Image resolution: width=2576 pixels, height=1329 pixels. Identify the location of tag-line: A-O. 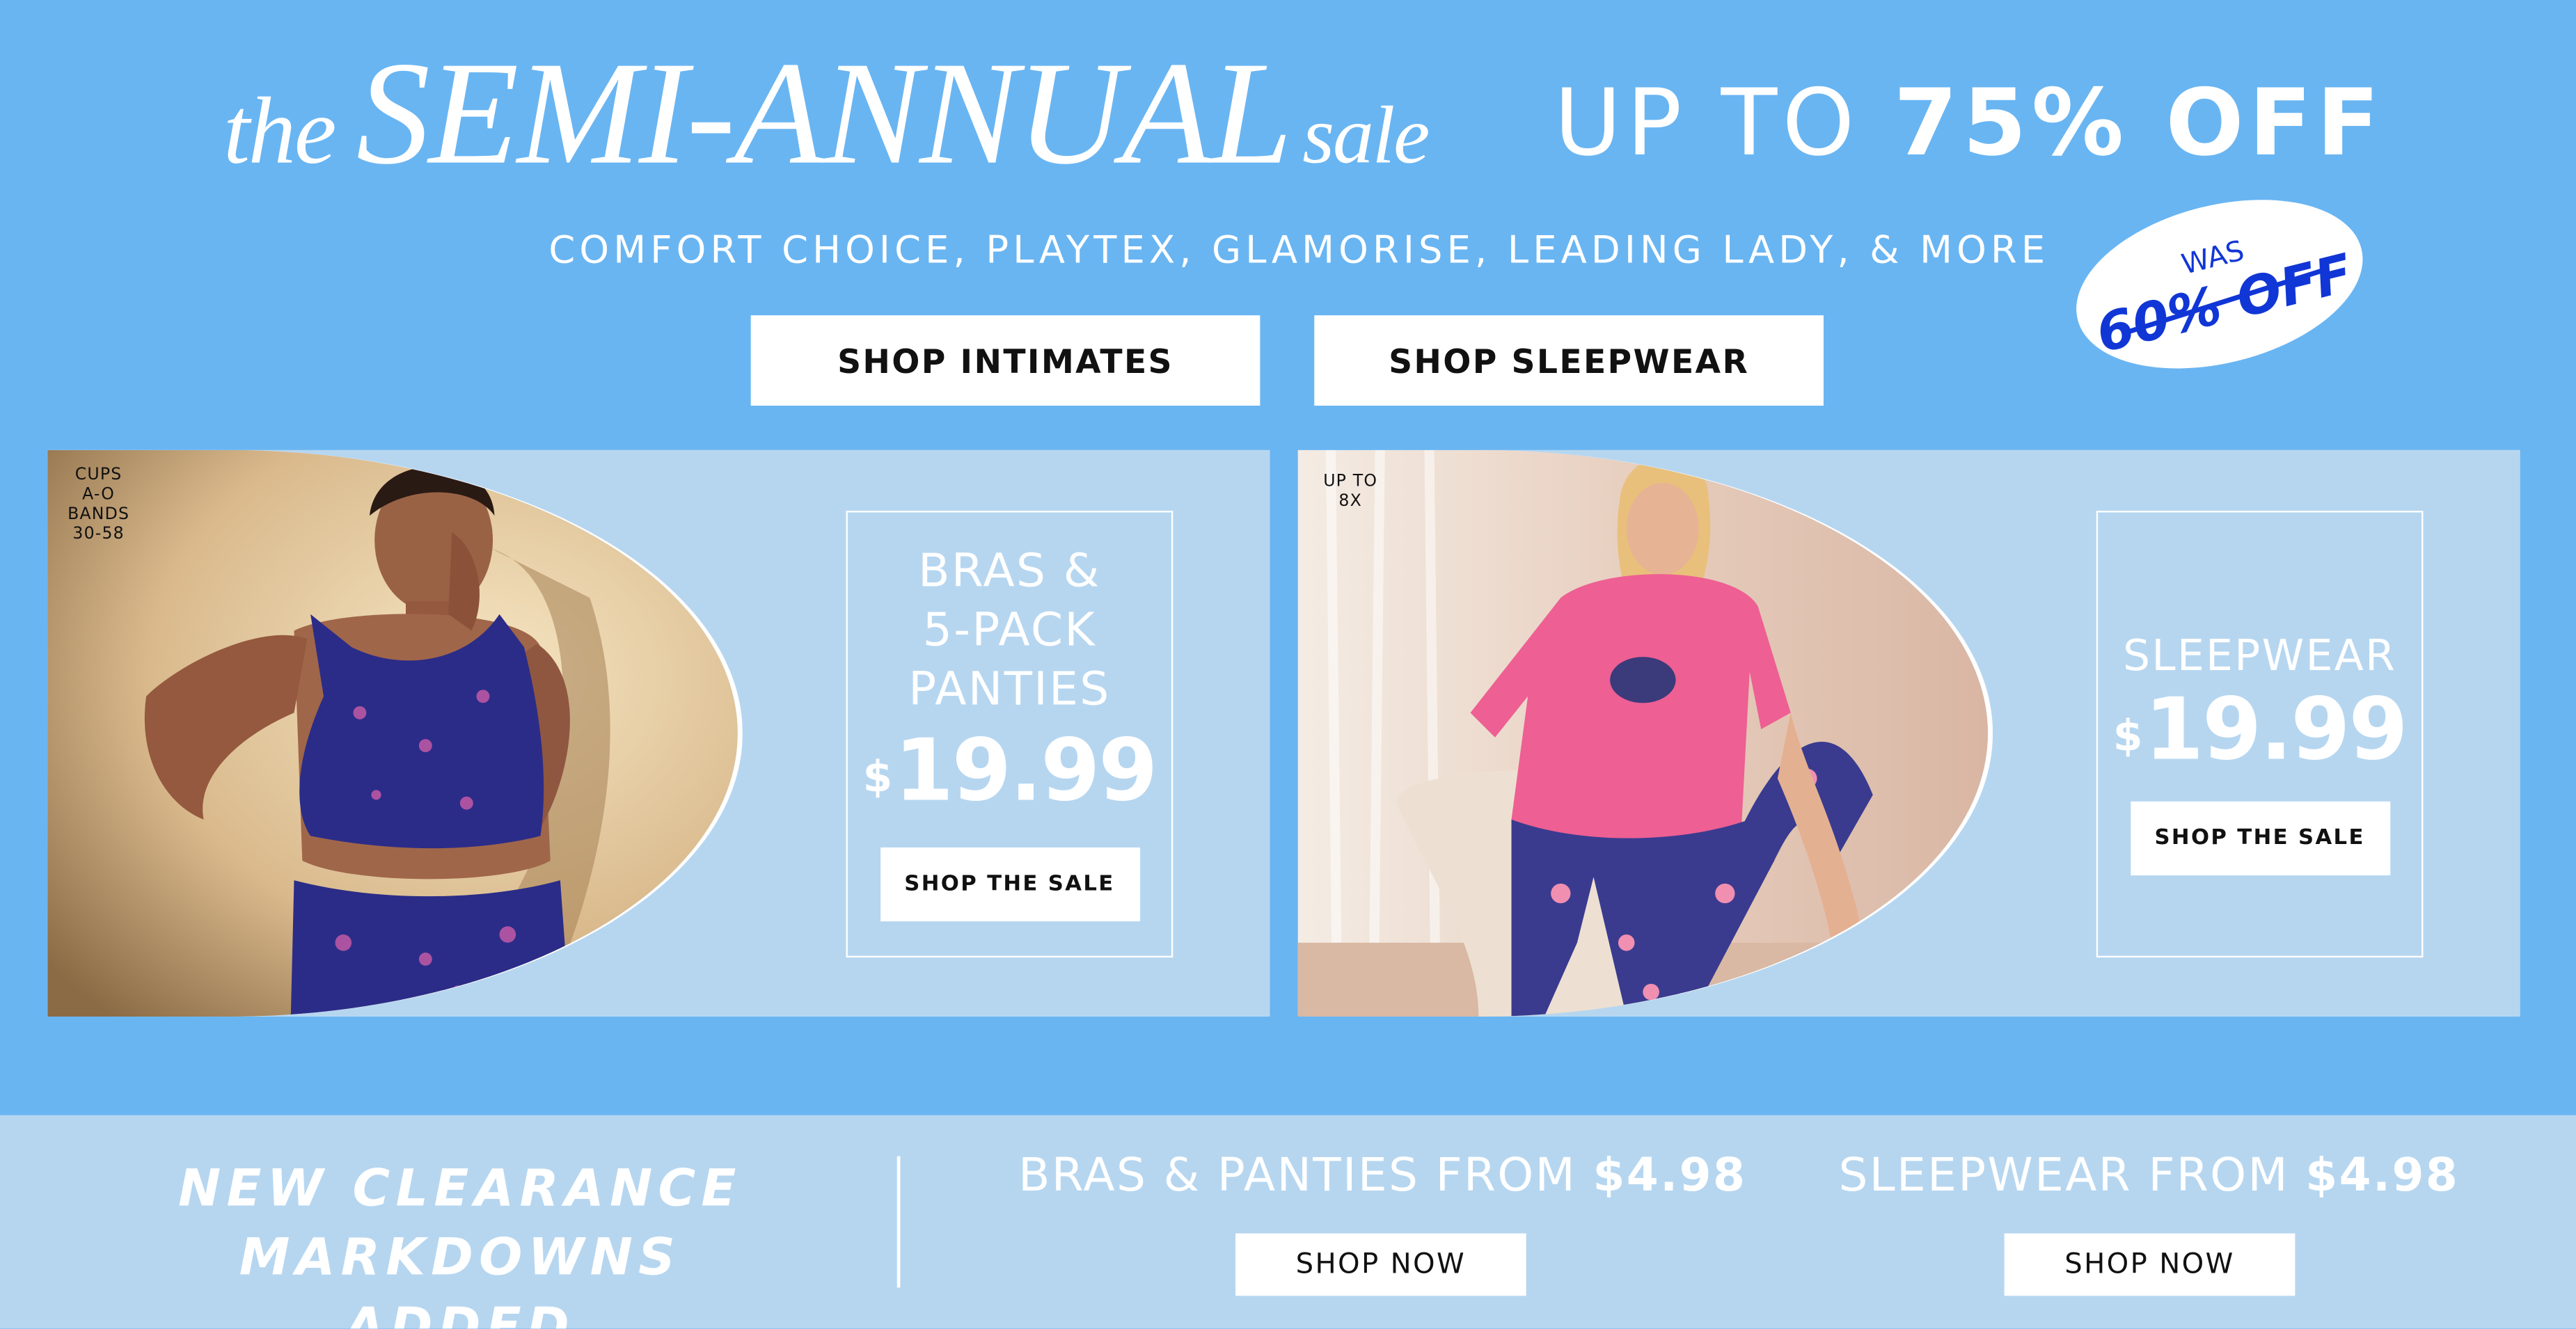
(99, 495).